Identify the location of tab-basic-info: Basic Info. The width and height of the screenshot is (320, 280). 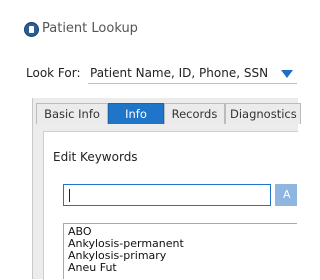
(72, 113).